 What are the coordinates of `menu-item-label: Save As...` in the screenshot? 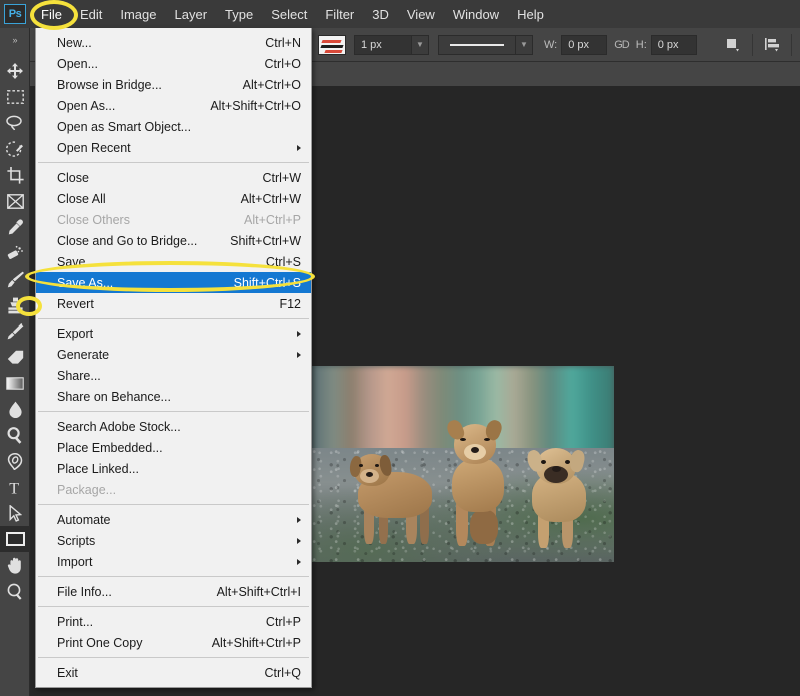 It's located at (85, 282).